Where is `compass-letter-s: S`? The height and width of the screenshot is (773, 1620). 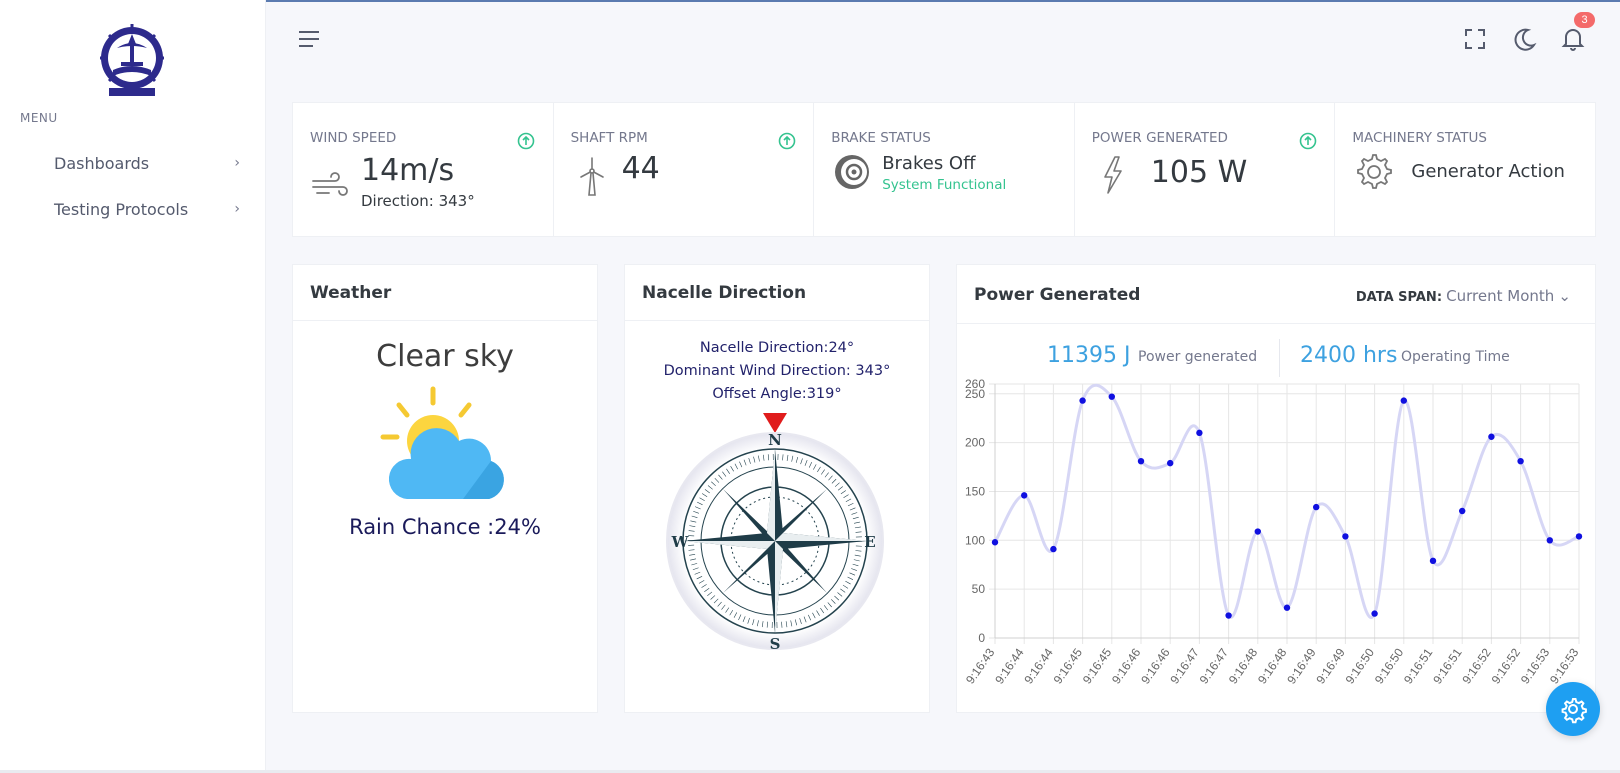
compass-letter-s: S is located at coordinates (775, 644).